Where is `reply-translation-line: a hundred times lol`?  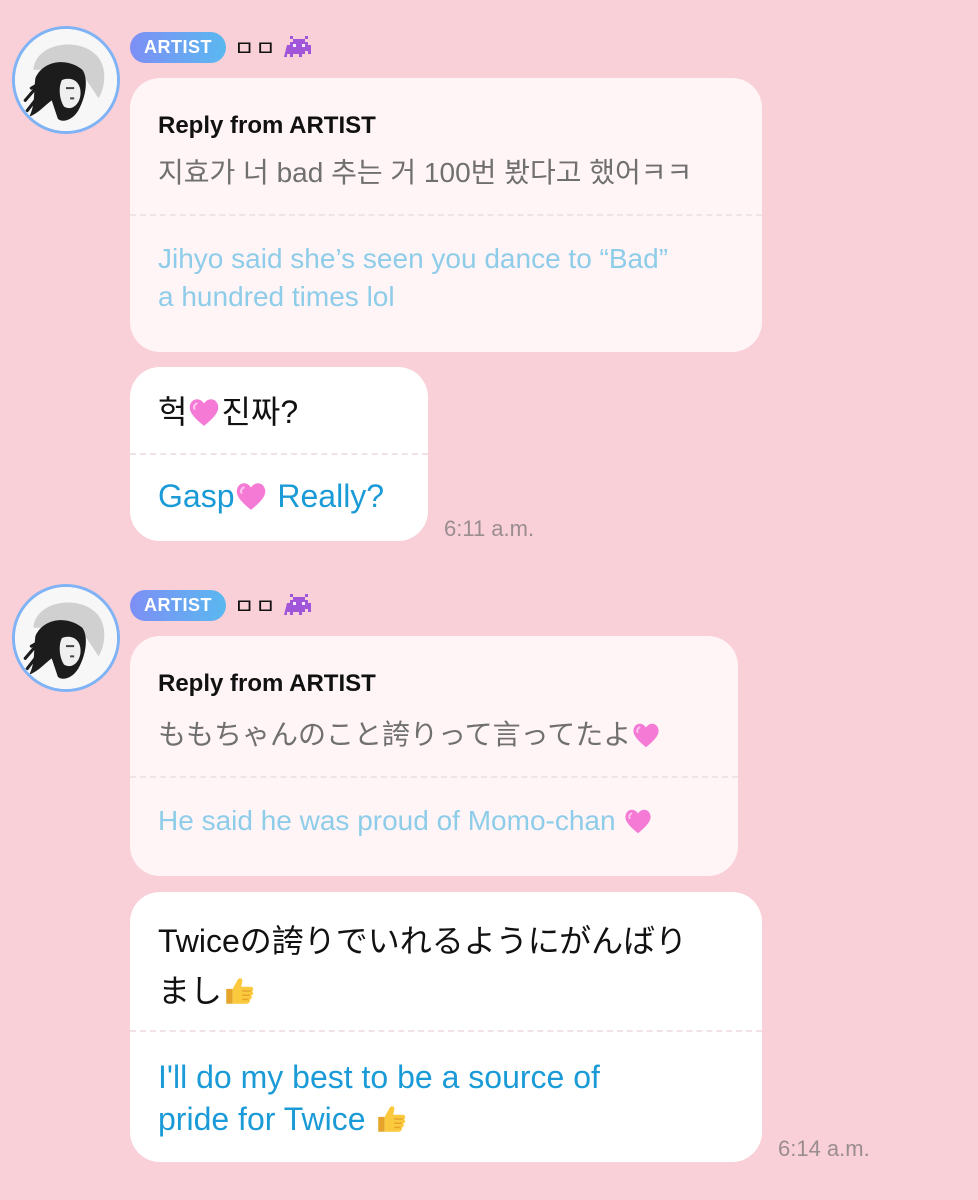 reply-translation-line: a hundred times lol is located at coordinates (276, 296).